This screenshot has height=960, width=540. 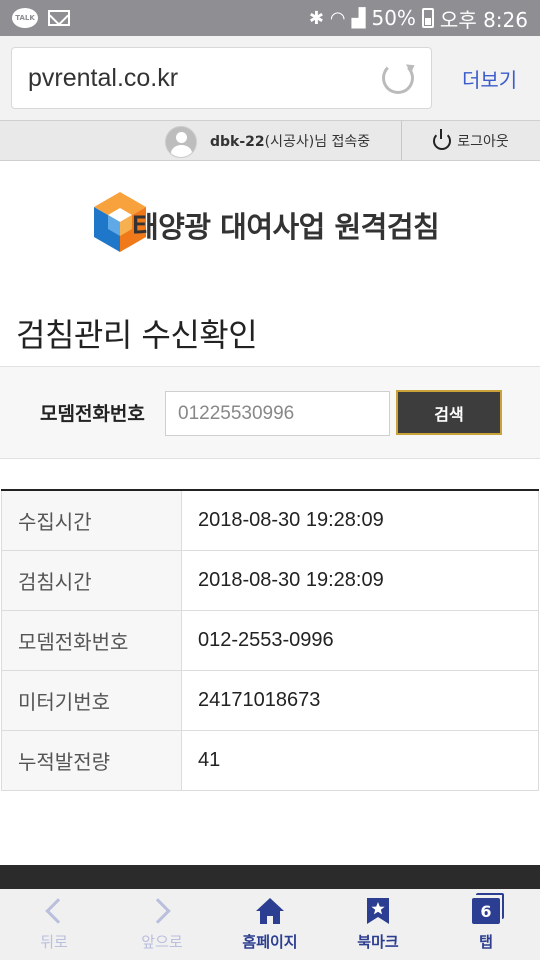 I want to click on table-row: 누적발전량 41, so click(x=270, y=760).